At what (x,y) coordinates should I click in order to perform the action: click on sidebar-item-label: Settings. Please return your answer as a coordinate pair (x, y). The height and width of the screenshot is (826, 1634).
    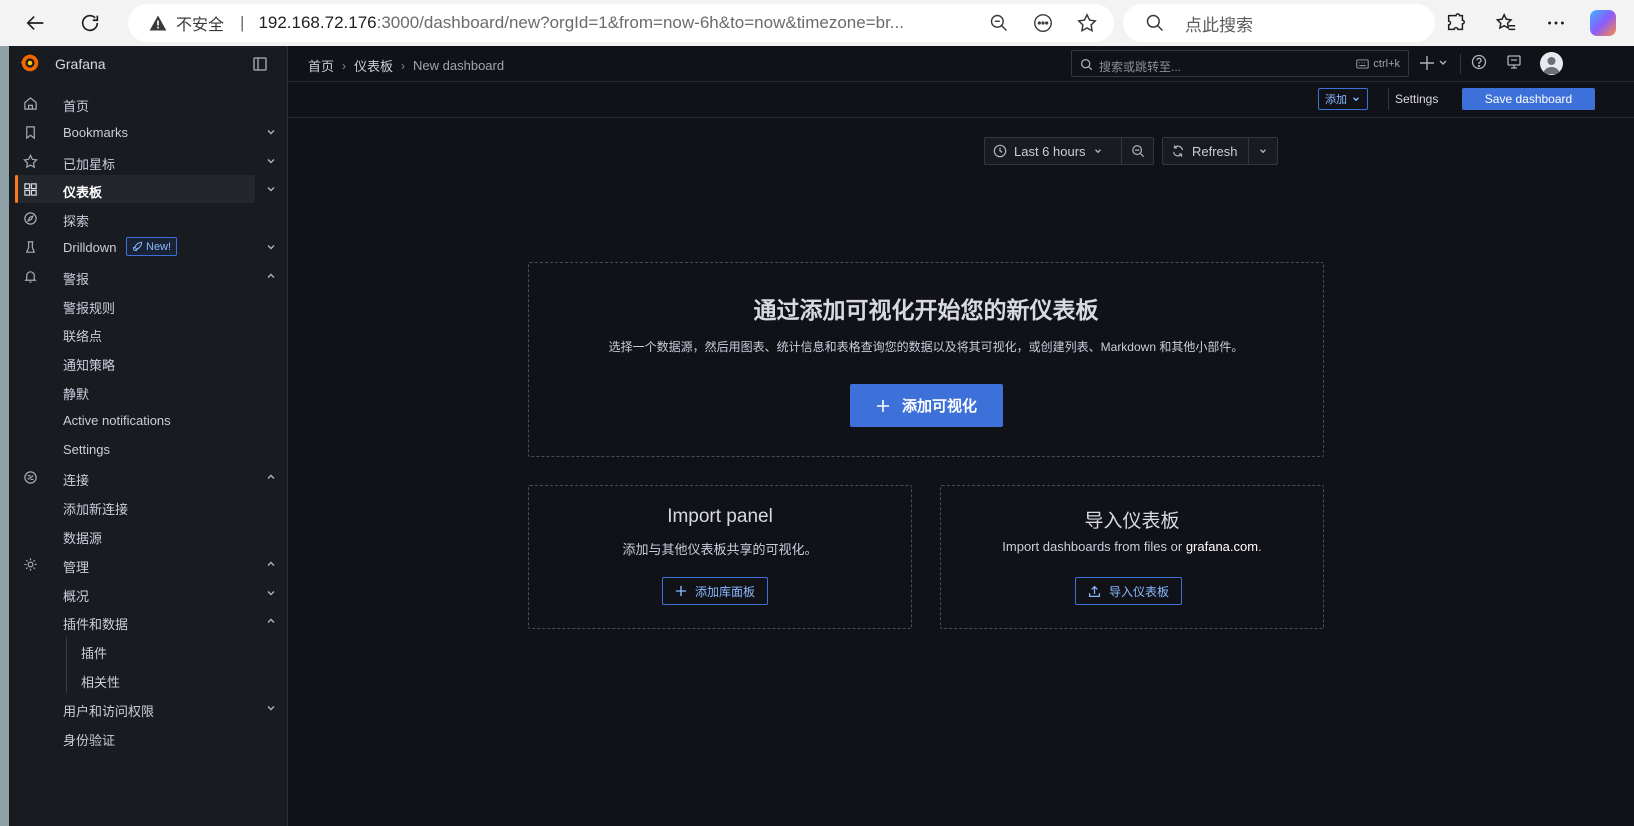
    Looking at the image, I should click on (86, 449).